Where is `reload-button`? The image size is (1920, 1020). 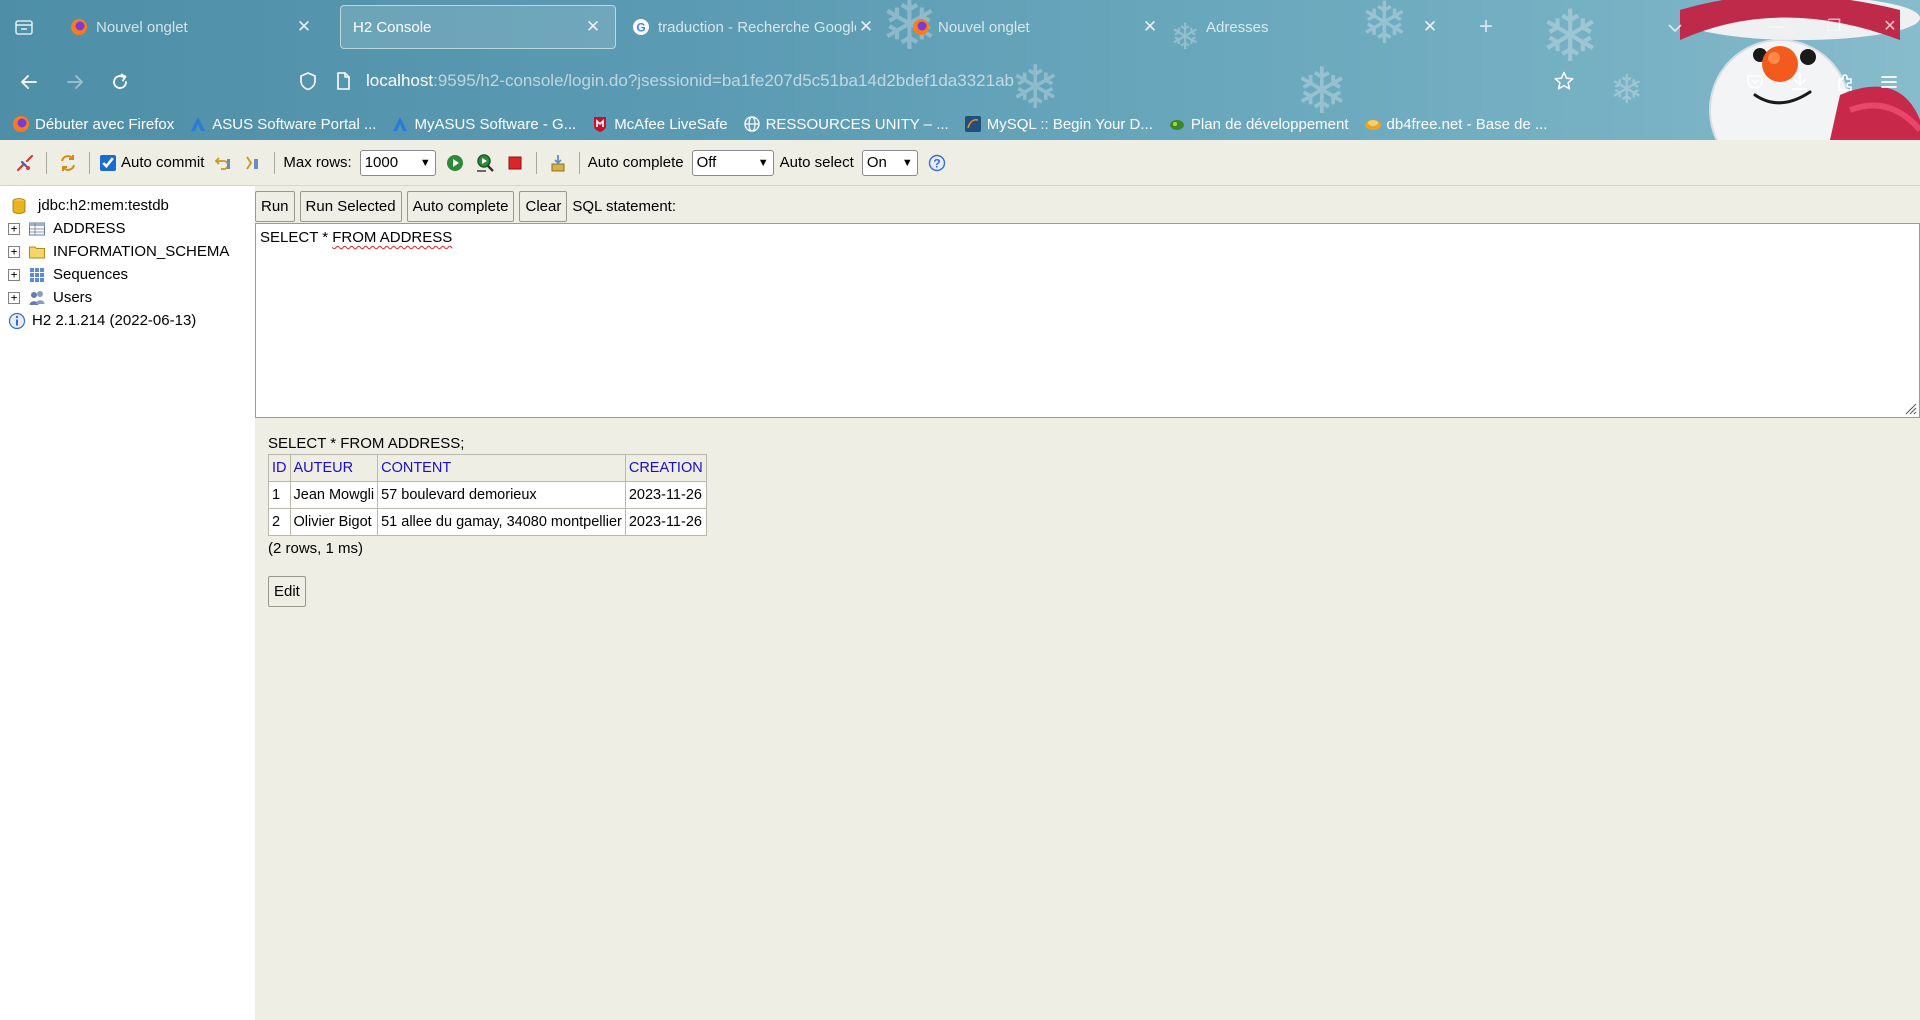 reload-button is located at coordinates (120, 82).